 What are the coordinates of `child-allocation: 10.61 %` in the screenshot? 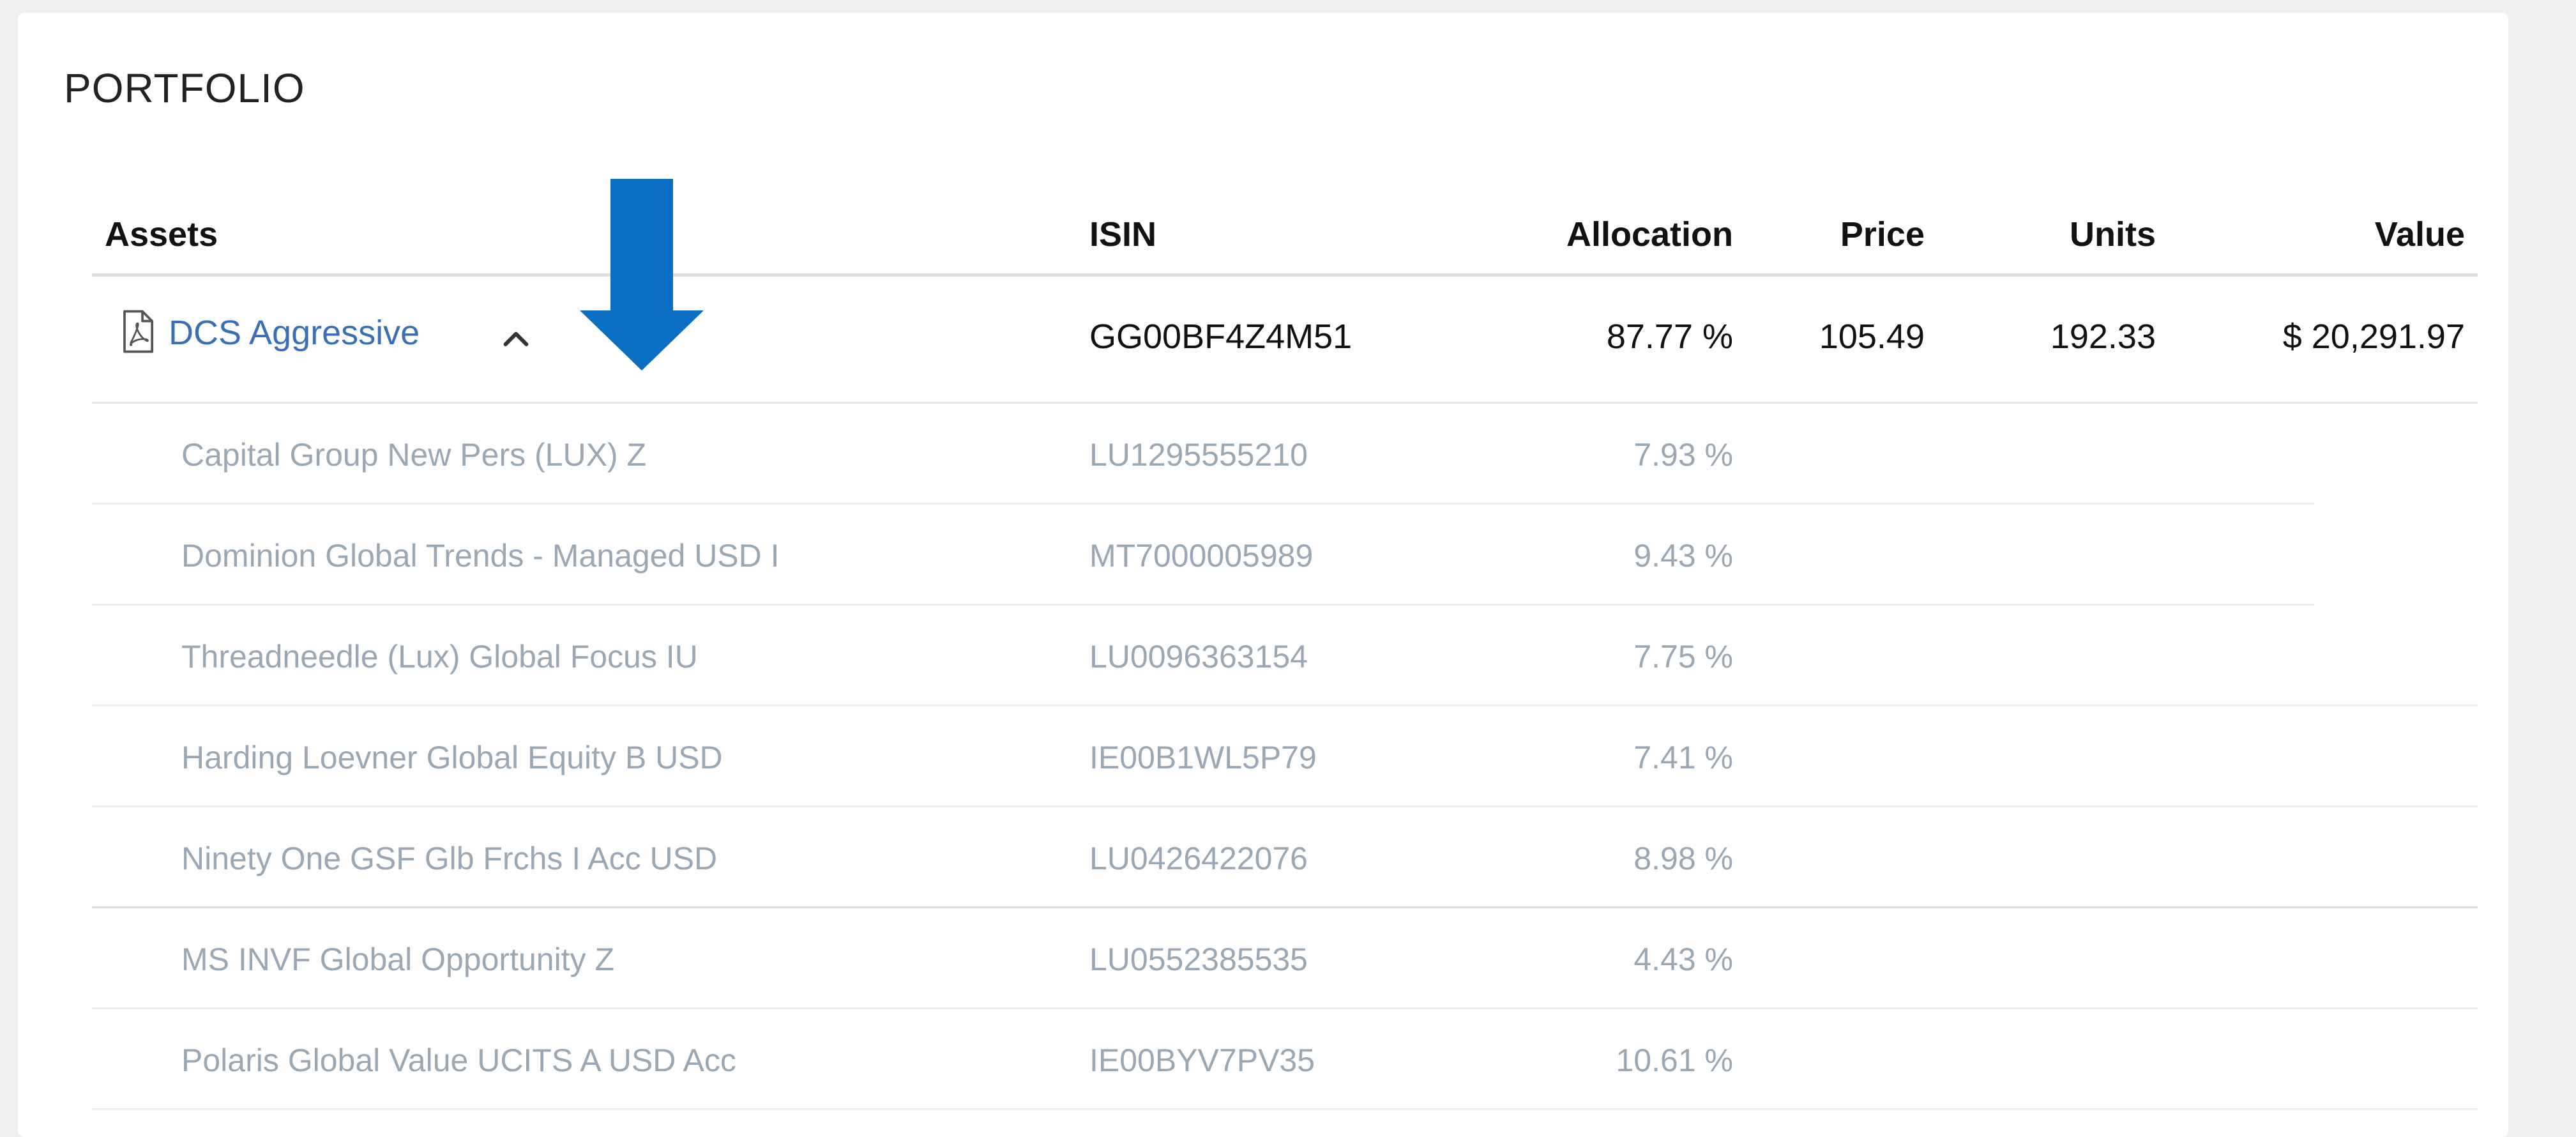 It's located at (1675, 1060).